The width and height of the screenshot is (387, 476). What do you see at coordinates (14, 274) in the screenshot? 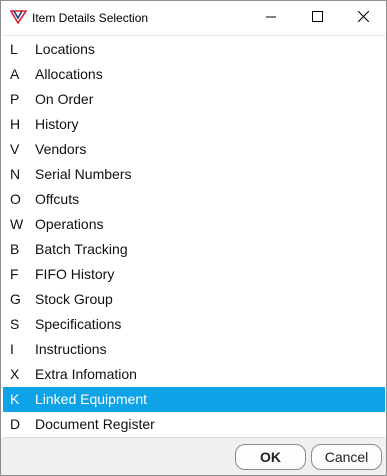
I see `item-shortcut-key: F` at bounding box center [14, 274].